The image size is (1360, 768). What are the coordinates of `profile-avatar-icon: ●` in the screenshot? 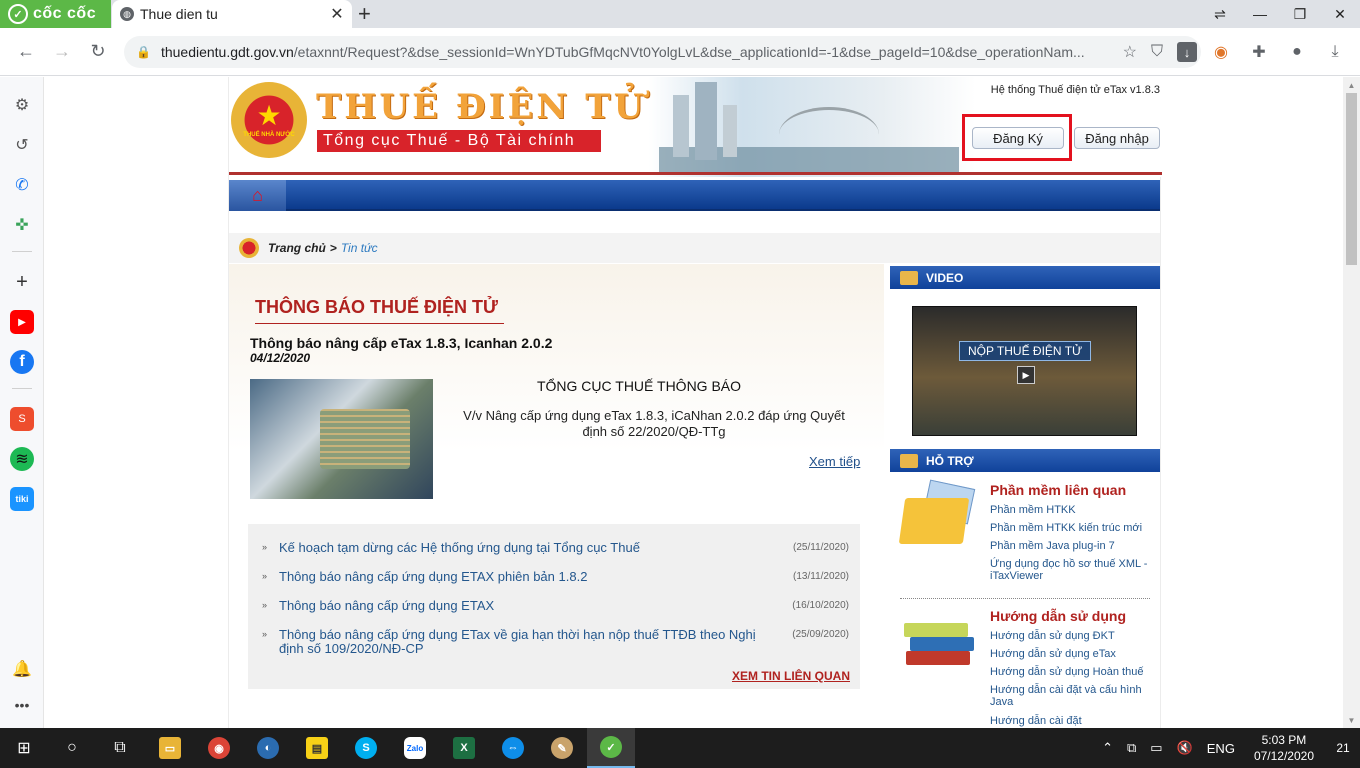 It's located at (1297, 52).